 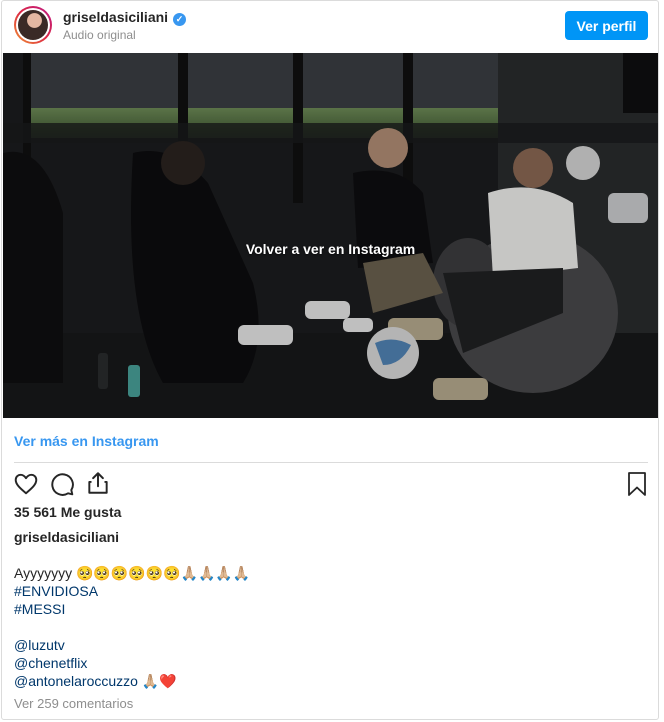 What do you see at coordinates (66, 537) in the screenshot?
I see `post-owner-username: griseldasiciliani` at bounding box center [66, 537].